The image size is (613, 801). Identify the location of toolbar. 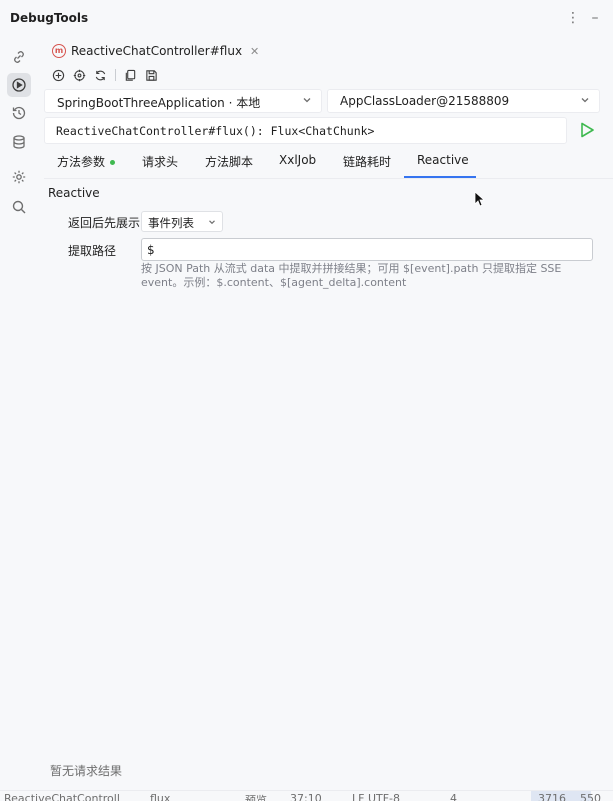
(107, 75).